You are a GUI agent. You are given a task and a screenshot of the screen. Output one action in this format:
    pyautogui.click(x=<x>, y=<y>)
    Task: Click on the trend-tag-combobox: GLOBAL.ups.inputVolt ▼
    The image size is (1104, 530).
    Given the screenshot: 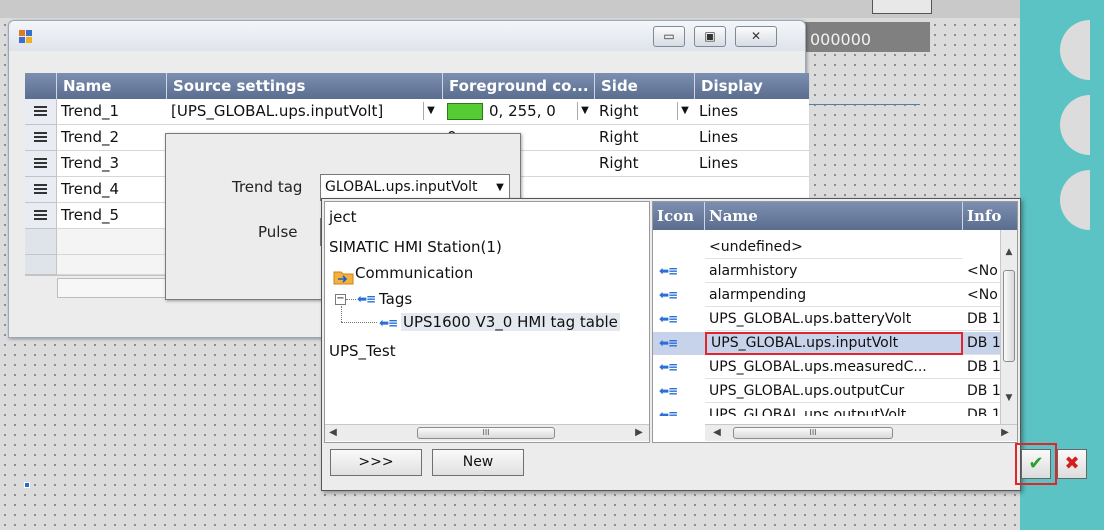 What is the action you would take?
    pyautogui.click(x=415, y=187)
    